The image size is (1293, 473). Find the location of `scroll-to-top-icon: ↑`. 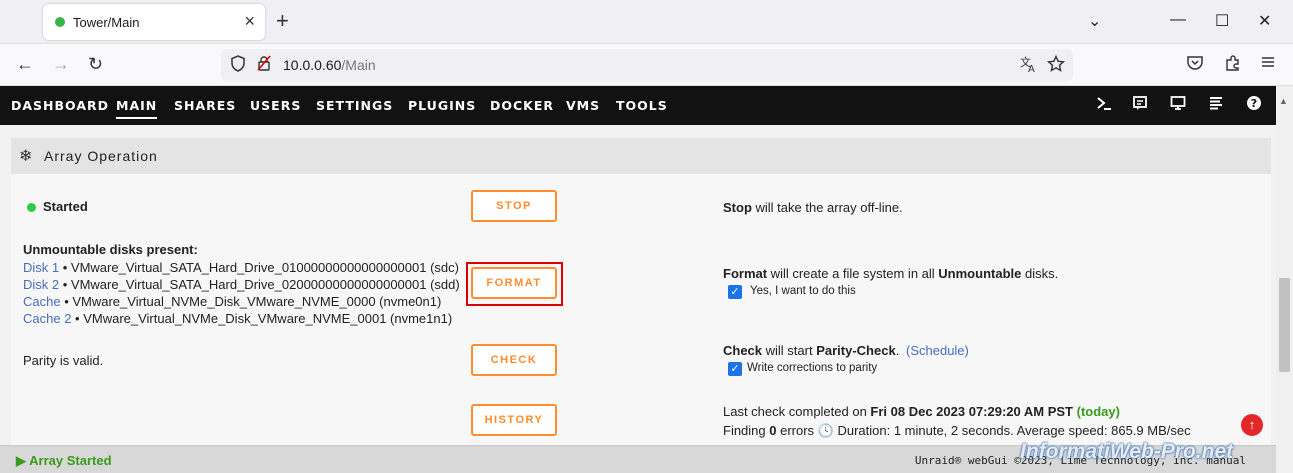

scroll-to-top-icon: ↑ is located at coordinates (1252, 425).